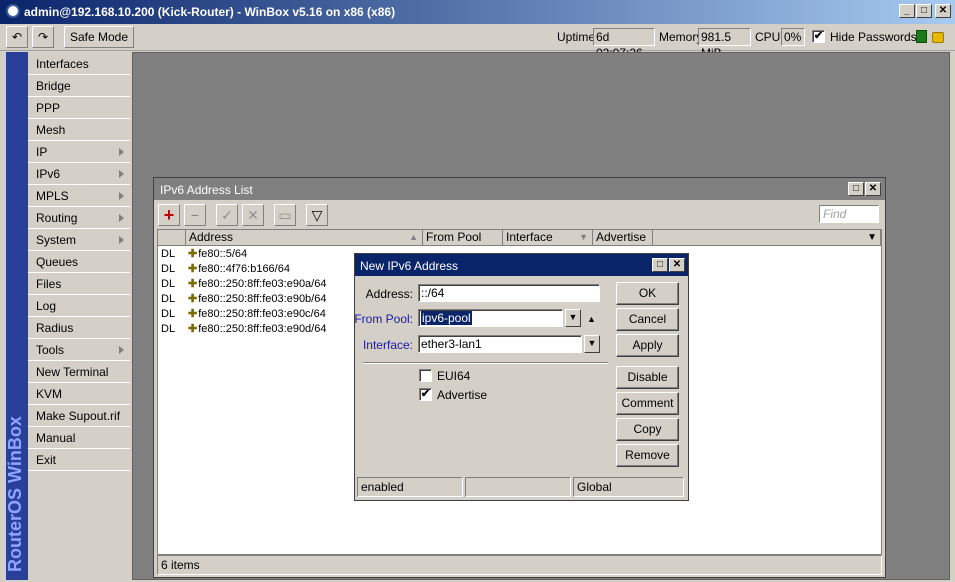 This screenshot has height=582, width=955. I want to click on interface-dropdown-button: ▼, so click(592, 344).